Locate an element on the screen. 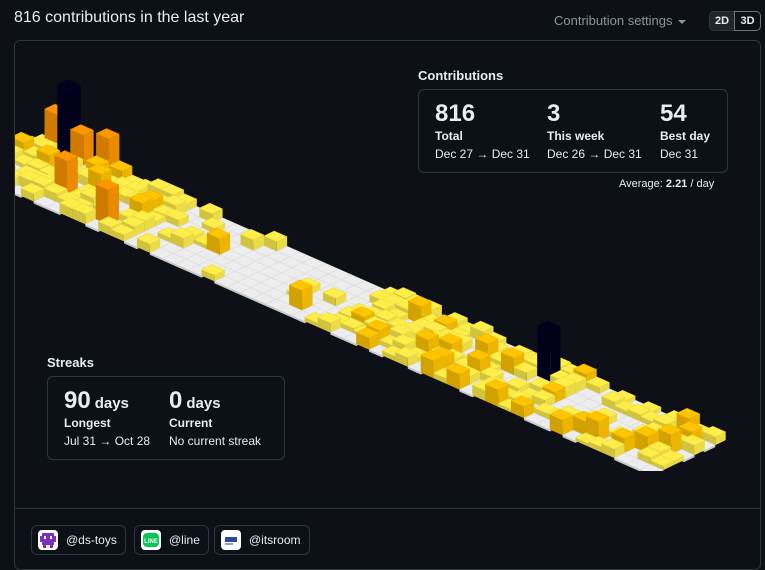 The height and width of the screenshot is (570, 765). caret-down-icon is located at coordinates (681, 21).